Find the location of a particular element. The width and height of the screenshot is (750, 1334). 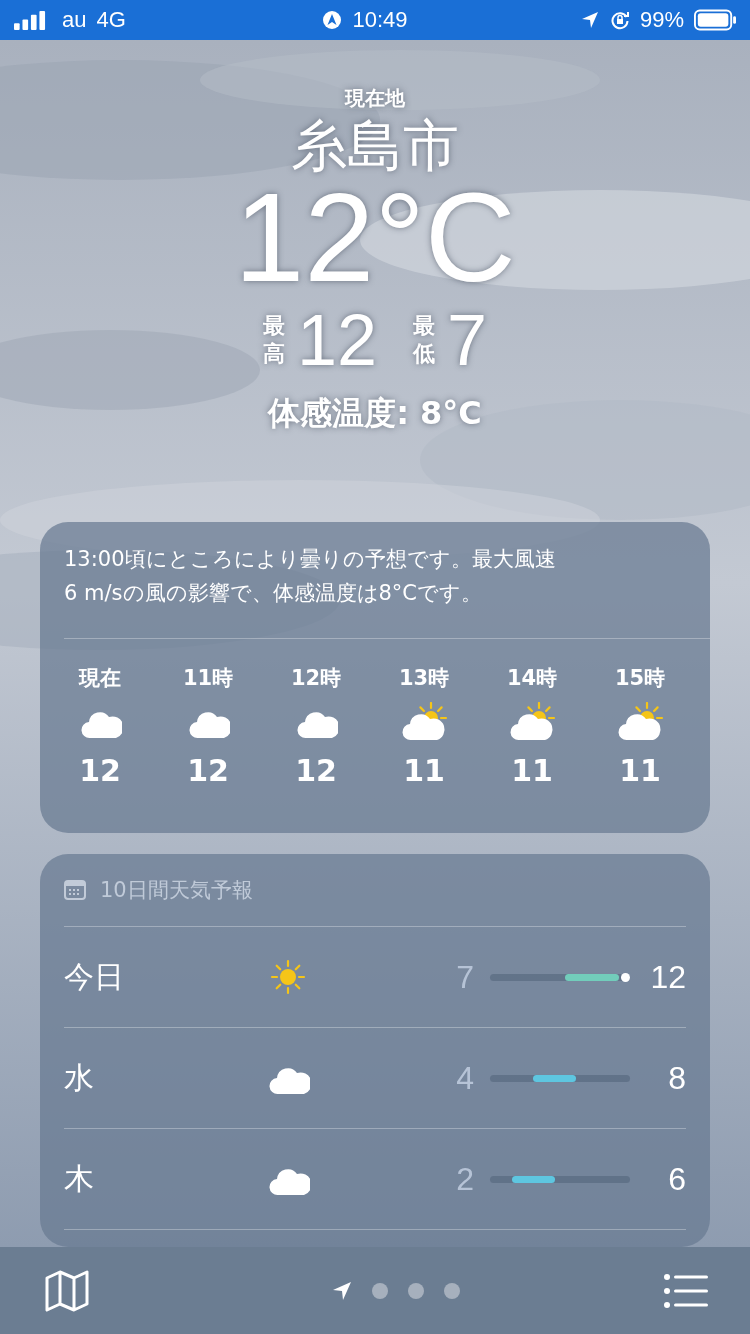

day-label: 木 is located at coordinates (79, 1178).